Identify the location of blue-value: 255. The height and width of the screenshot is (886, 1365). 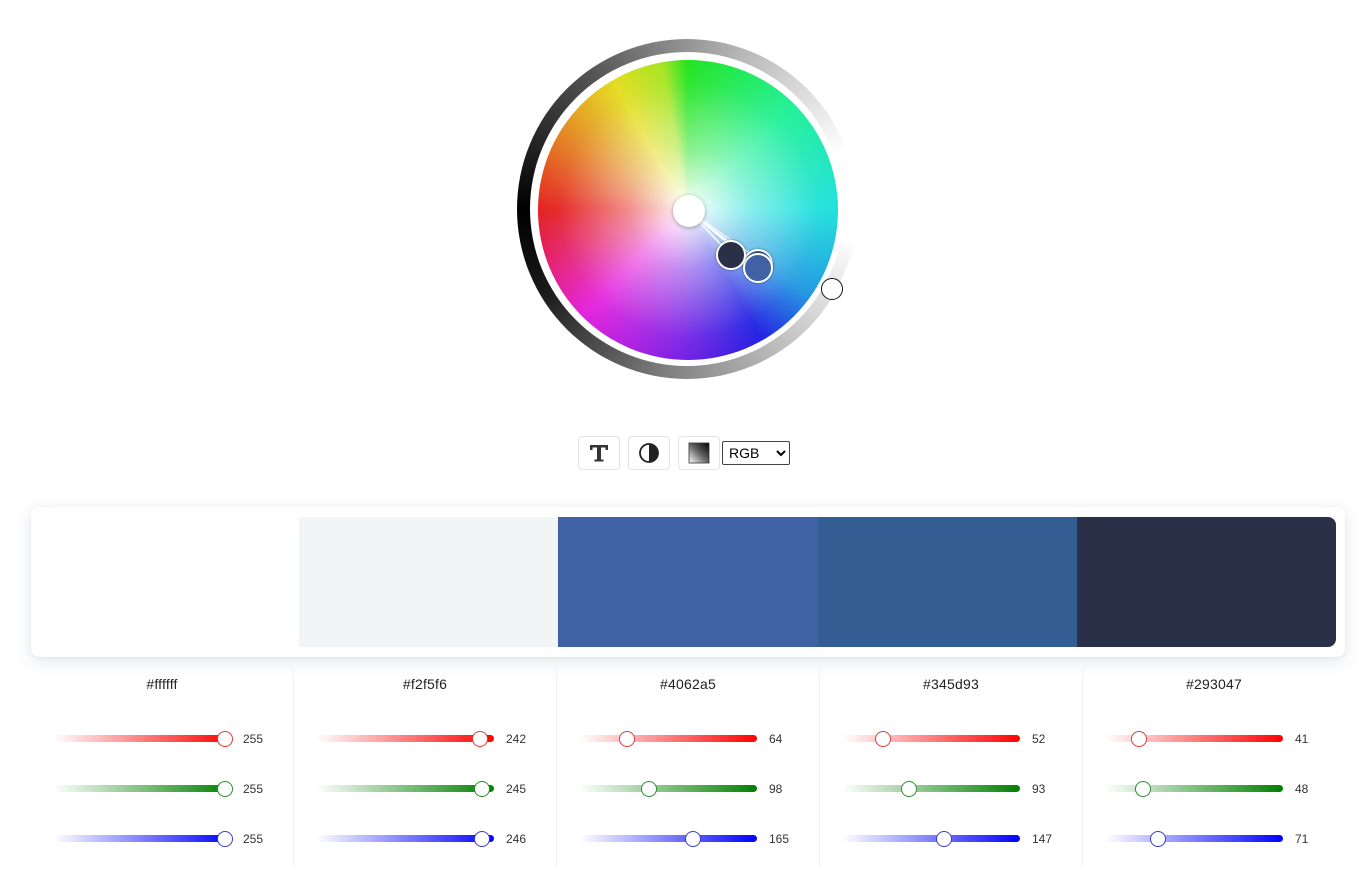
(253, 839).